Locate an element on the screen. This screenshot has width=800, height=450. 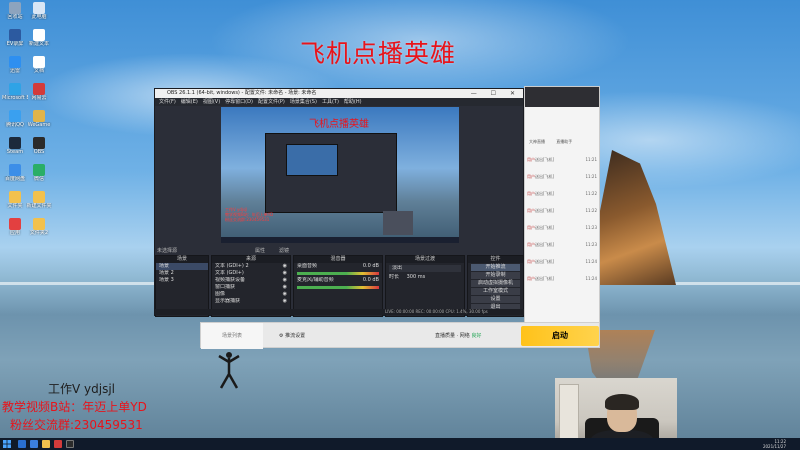
obs-control-button: 开始推流 is located at coordinates (495, 267).